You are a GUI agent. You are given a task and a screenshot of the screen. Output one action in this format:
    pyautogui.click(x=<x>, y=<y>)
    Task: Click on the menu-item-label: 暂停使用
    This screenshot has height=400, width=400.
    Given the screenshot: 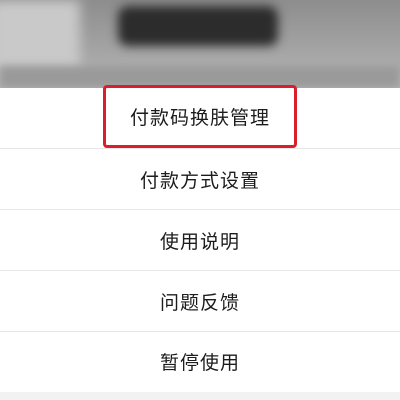 What is the action you would take?
    pyautogui.click(x=199, y=362)
    